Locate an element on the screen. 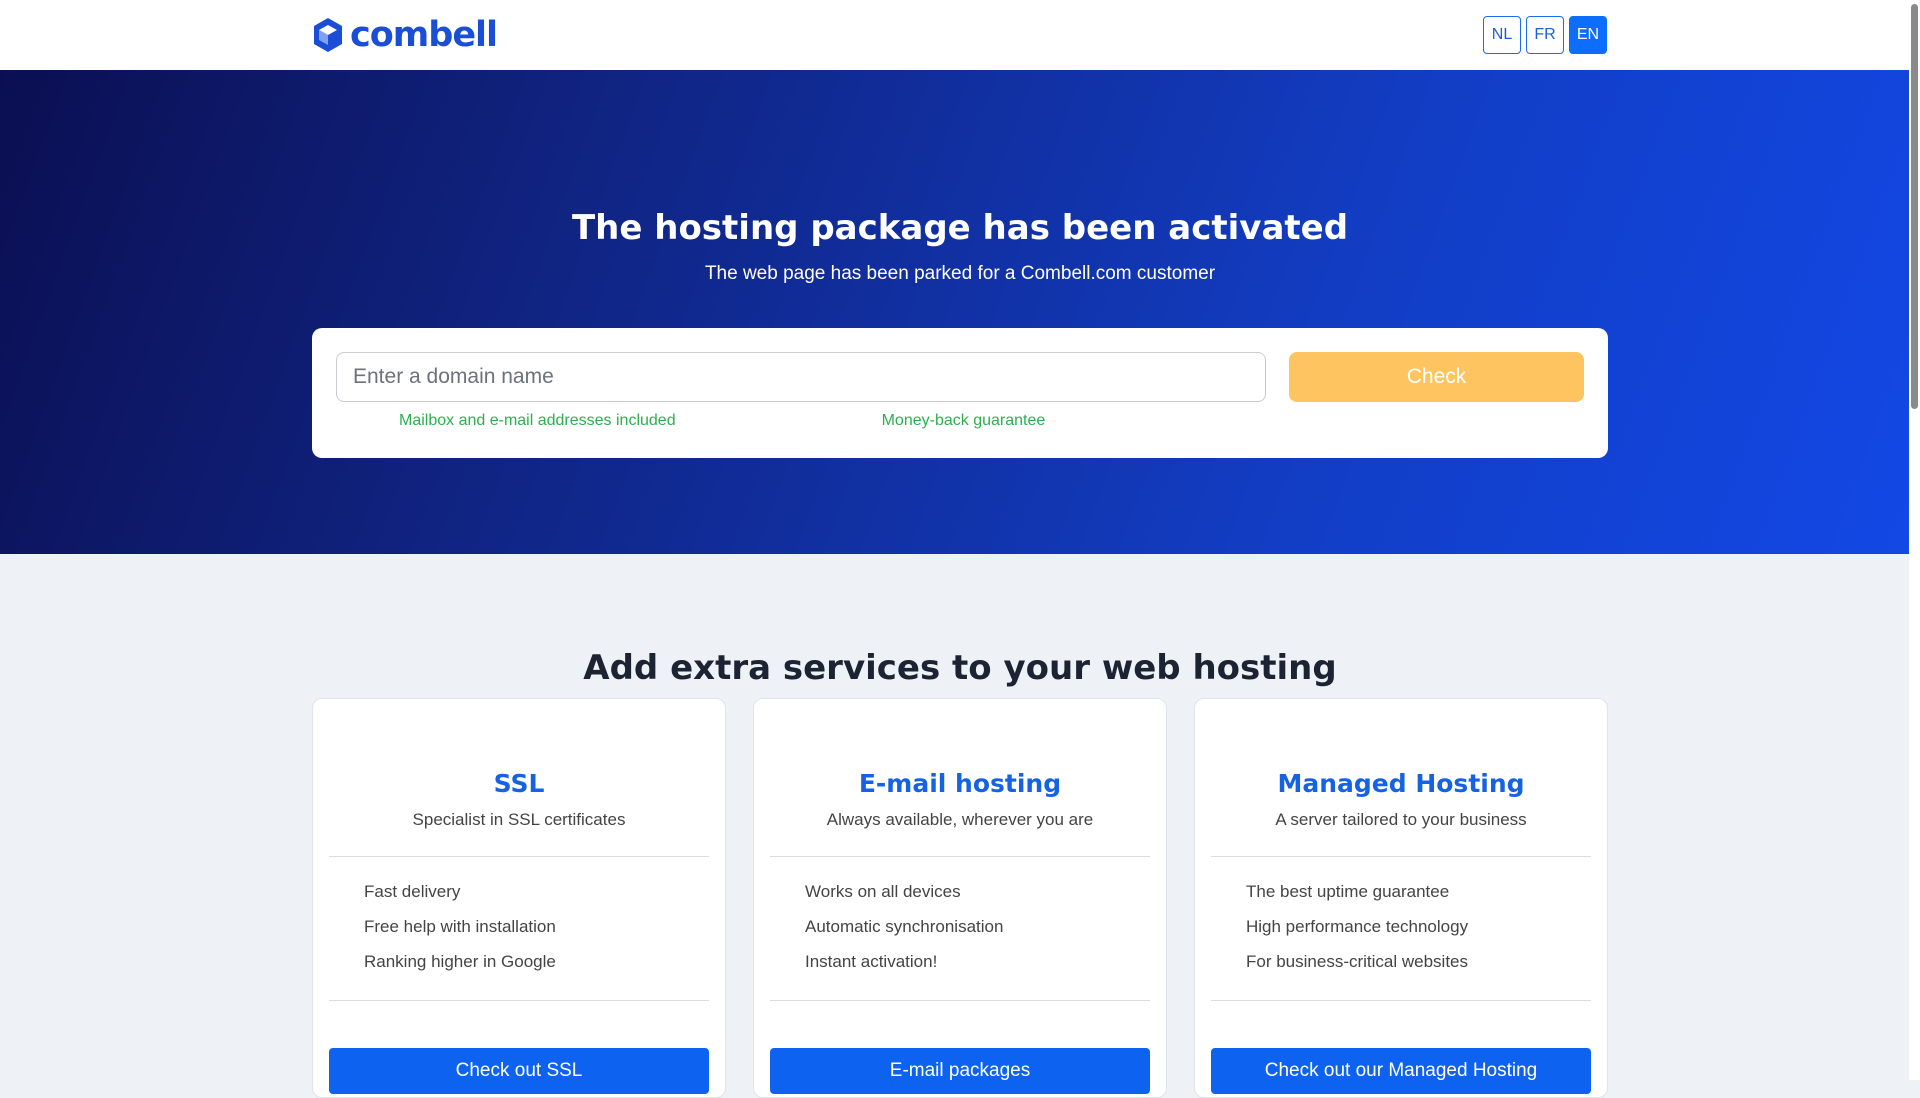 The width and height of the screenshot is (1920, 1098). page-scrollbar is located at coordinates (1914, 540).